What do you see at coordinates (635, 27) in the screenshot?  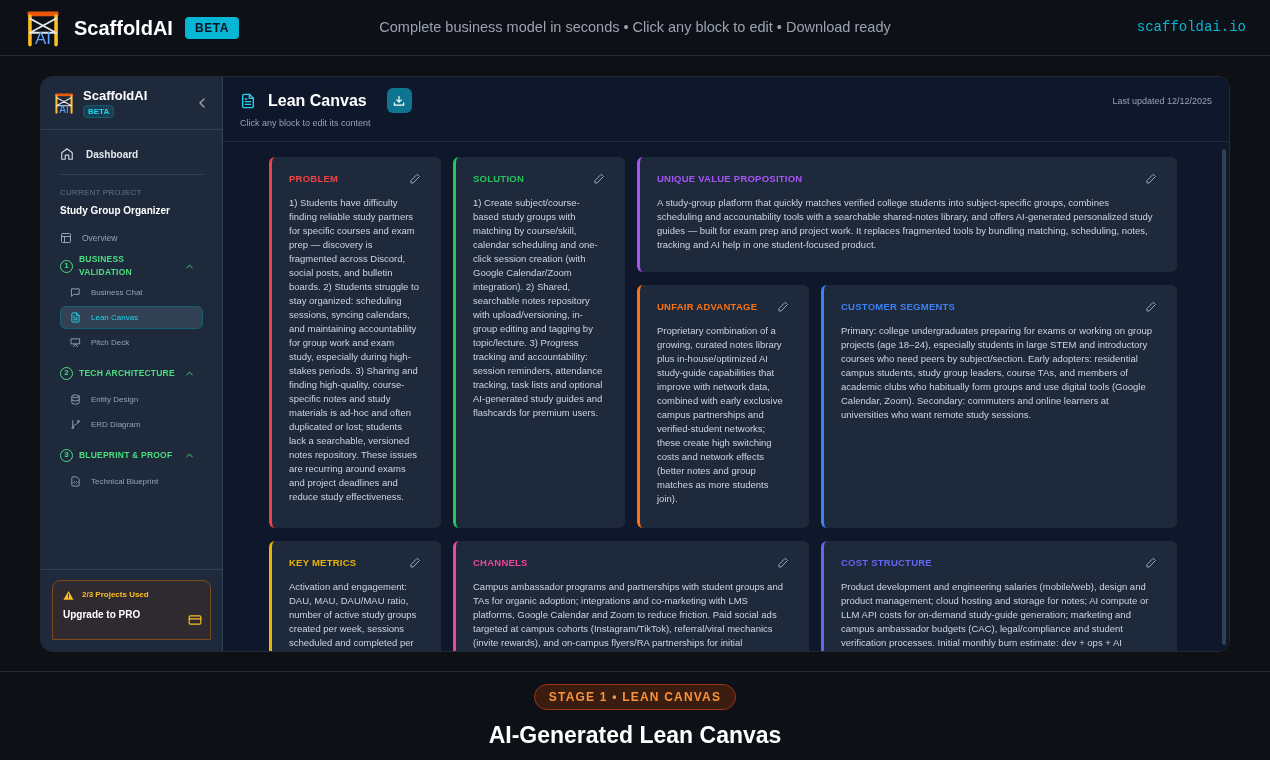 I see `tagline: Complete business model in seconds • Click any block to edit • Download ready` at bounding box center [635, 27].